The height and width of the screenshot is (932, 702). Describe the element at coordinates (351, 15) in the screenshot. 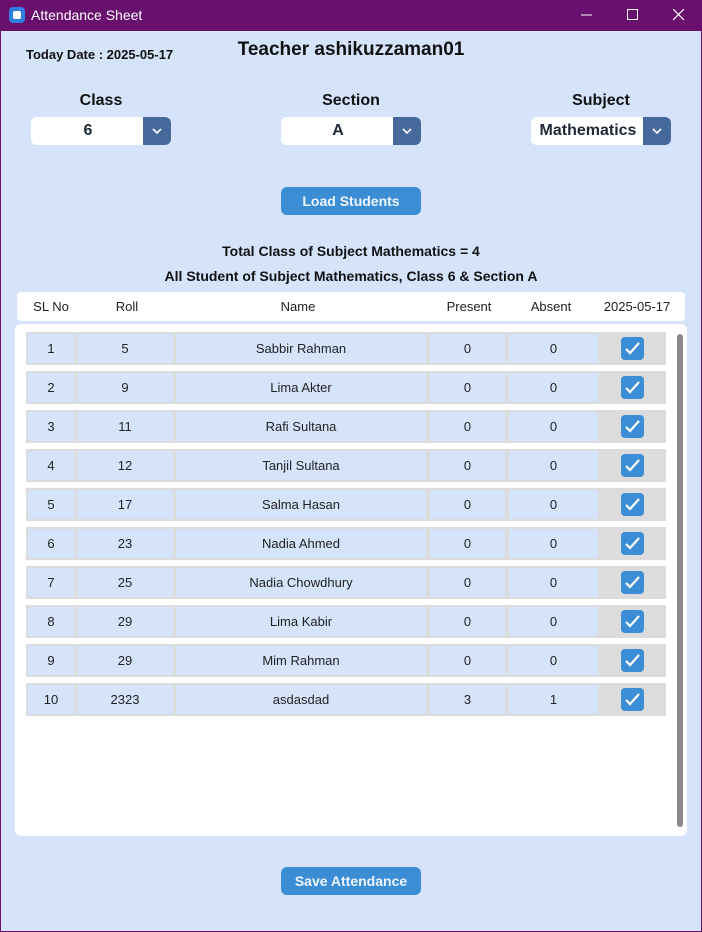

I see `title-bar: Attendance Sheet` at that location.